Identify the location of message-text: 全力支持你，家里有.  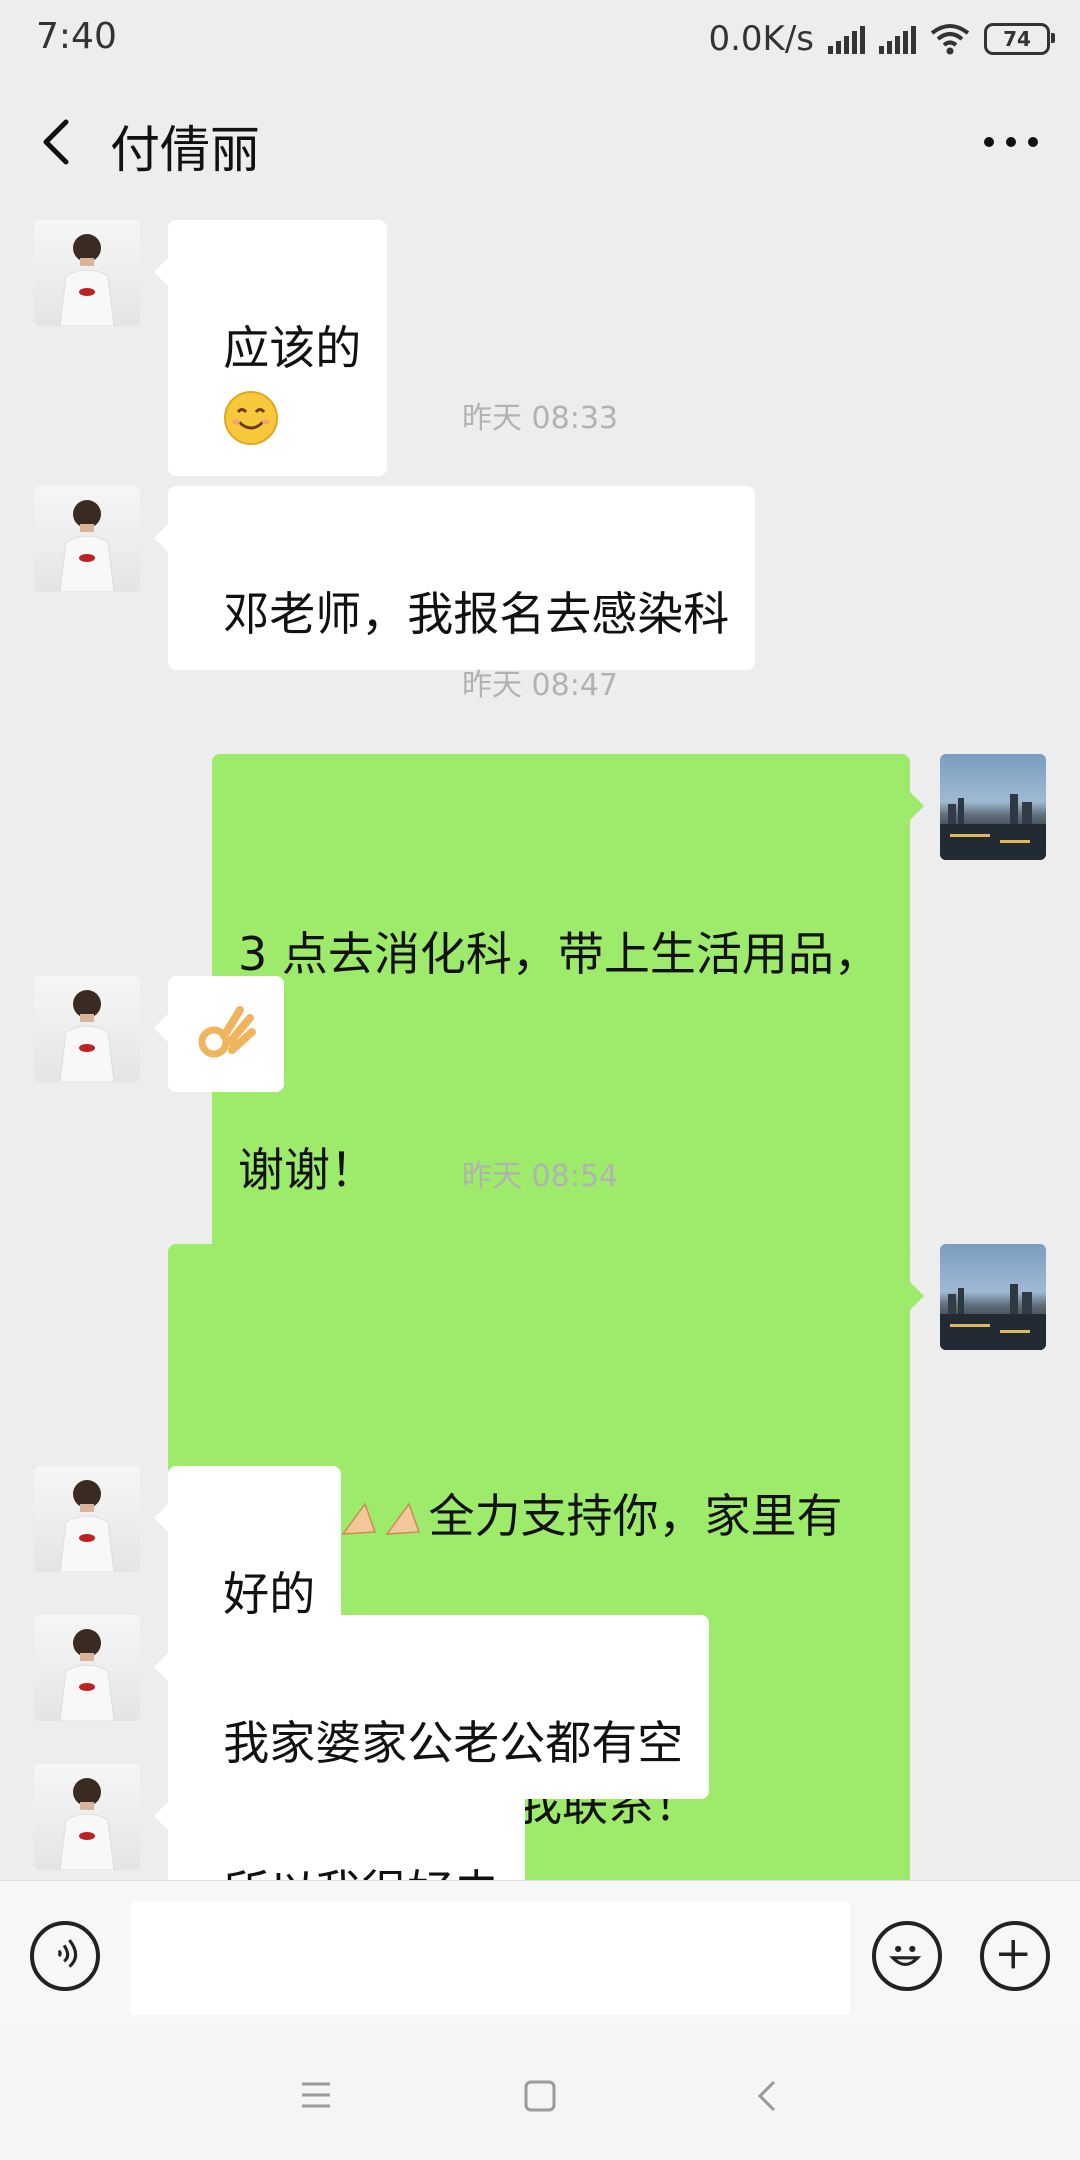
(635, 1516).